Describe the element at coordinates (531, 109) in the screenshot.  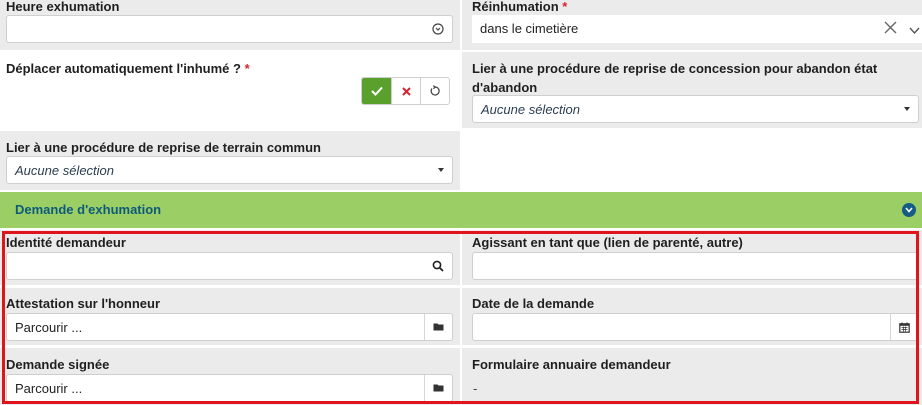
I see `lier-concession-value: Aucune sélection` at that location.